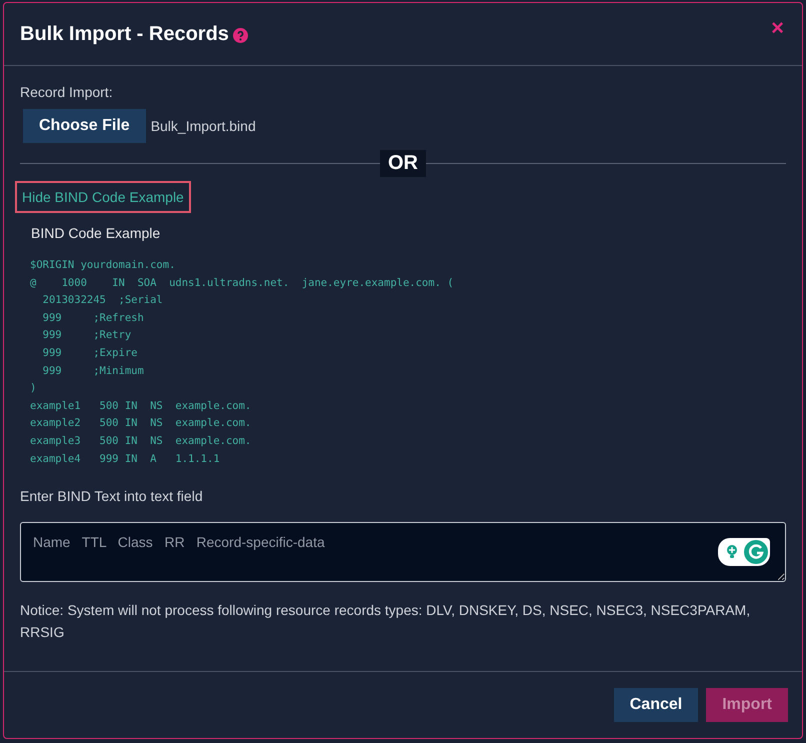 This screenshot has width=806, height=743. Describe the element at coordinates (141, 424) in the screenshot. I see `code-line: example2 500 IN NS example.com.` at that location.